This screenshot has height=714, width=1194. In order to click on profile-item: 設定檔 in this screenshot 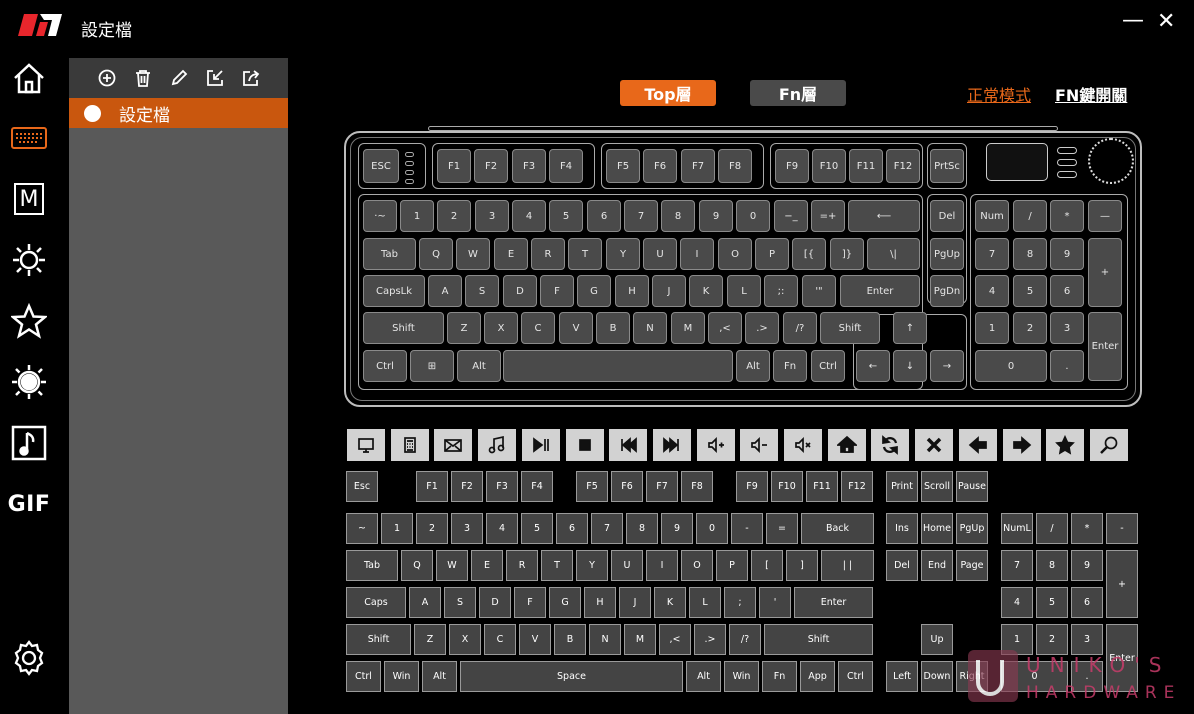, I will do `click(178, 113)`.